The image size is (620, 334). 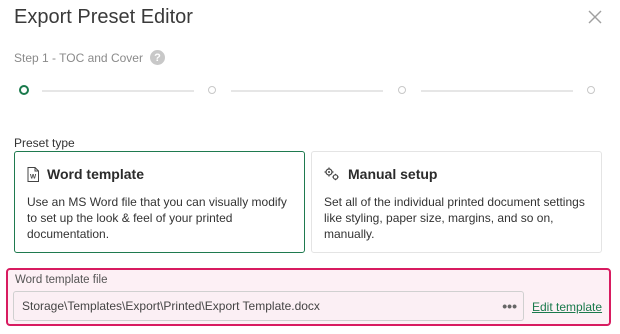 I want to click on step-label: Step 1 - TOC and Cover, so click(x=78, y=57).